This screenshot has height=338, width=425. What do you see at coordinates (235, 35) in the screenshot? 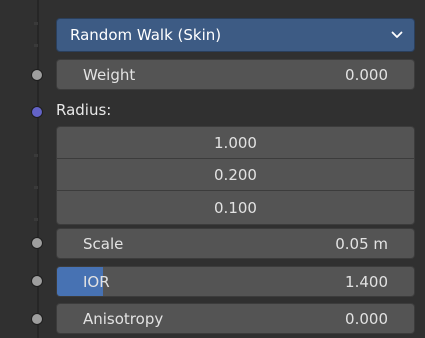
I see `subsurface-method-dropdown: Random Walk (Skin)` at bounding box center [235, 35].